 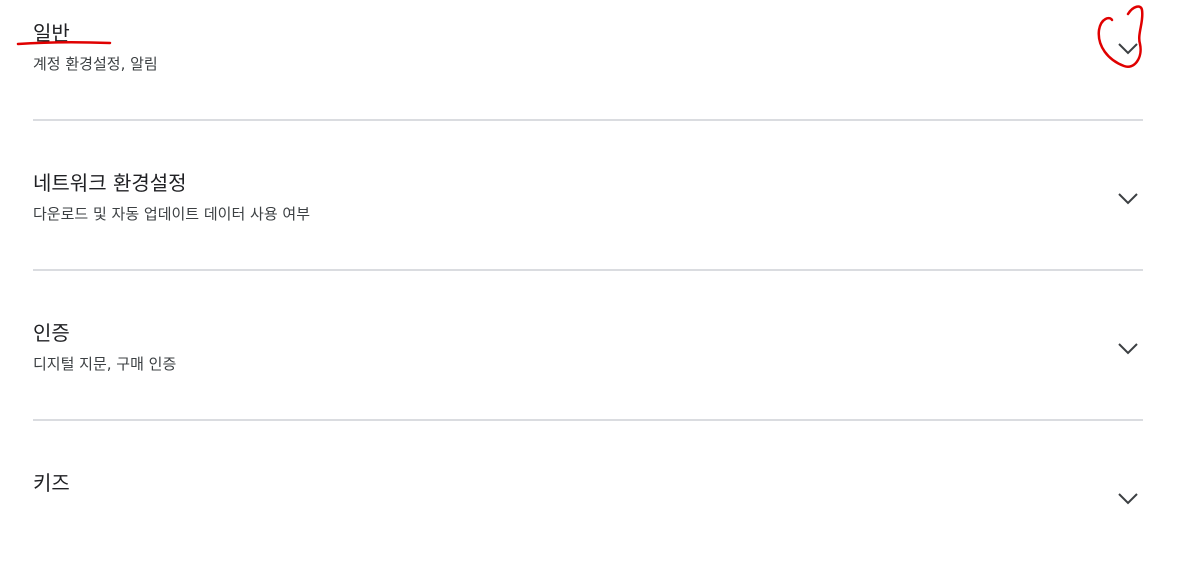 What do you see at coordinates (51, 333) in the screenshot?
I see `item-title: 인증` at bounding box center [51, 333].